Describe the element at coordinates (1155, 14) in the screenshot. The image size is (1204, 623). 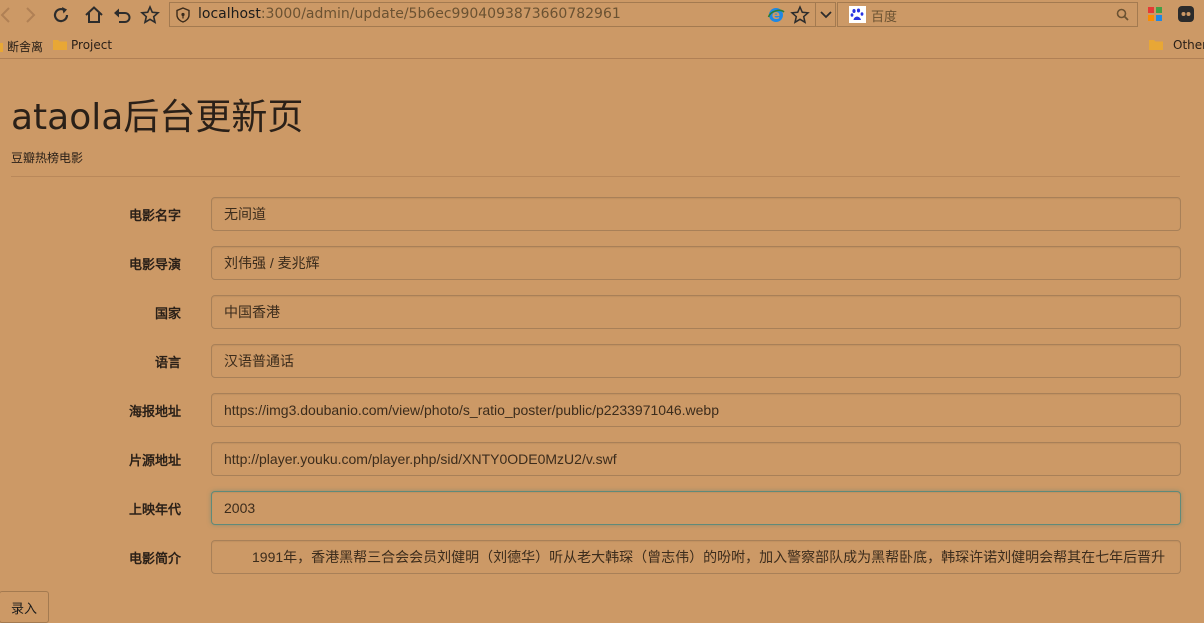
I see `apps-grid-icon` at that location.